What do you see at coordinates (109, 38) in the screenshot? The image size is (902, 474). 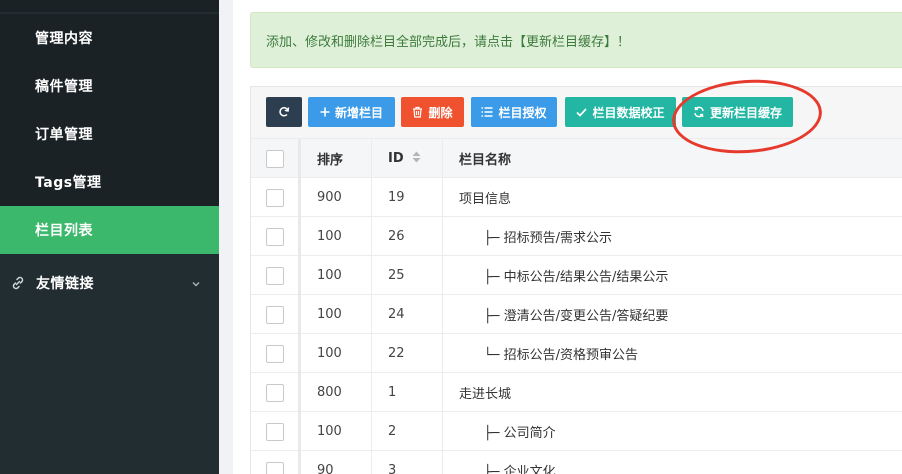 I see `sidebar-item-content: 管理内容` at bounding box center [109, 38].